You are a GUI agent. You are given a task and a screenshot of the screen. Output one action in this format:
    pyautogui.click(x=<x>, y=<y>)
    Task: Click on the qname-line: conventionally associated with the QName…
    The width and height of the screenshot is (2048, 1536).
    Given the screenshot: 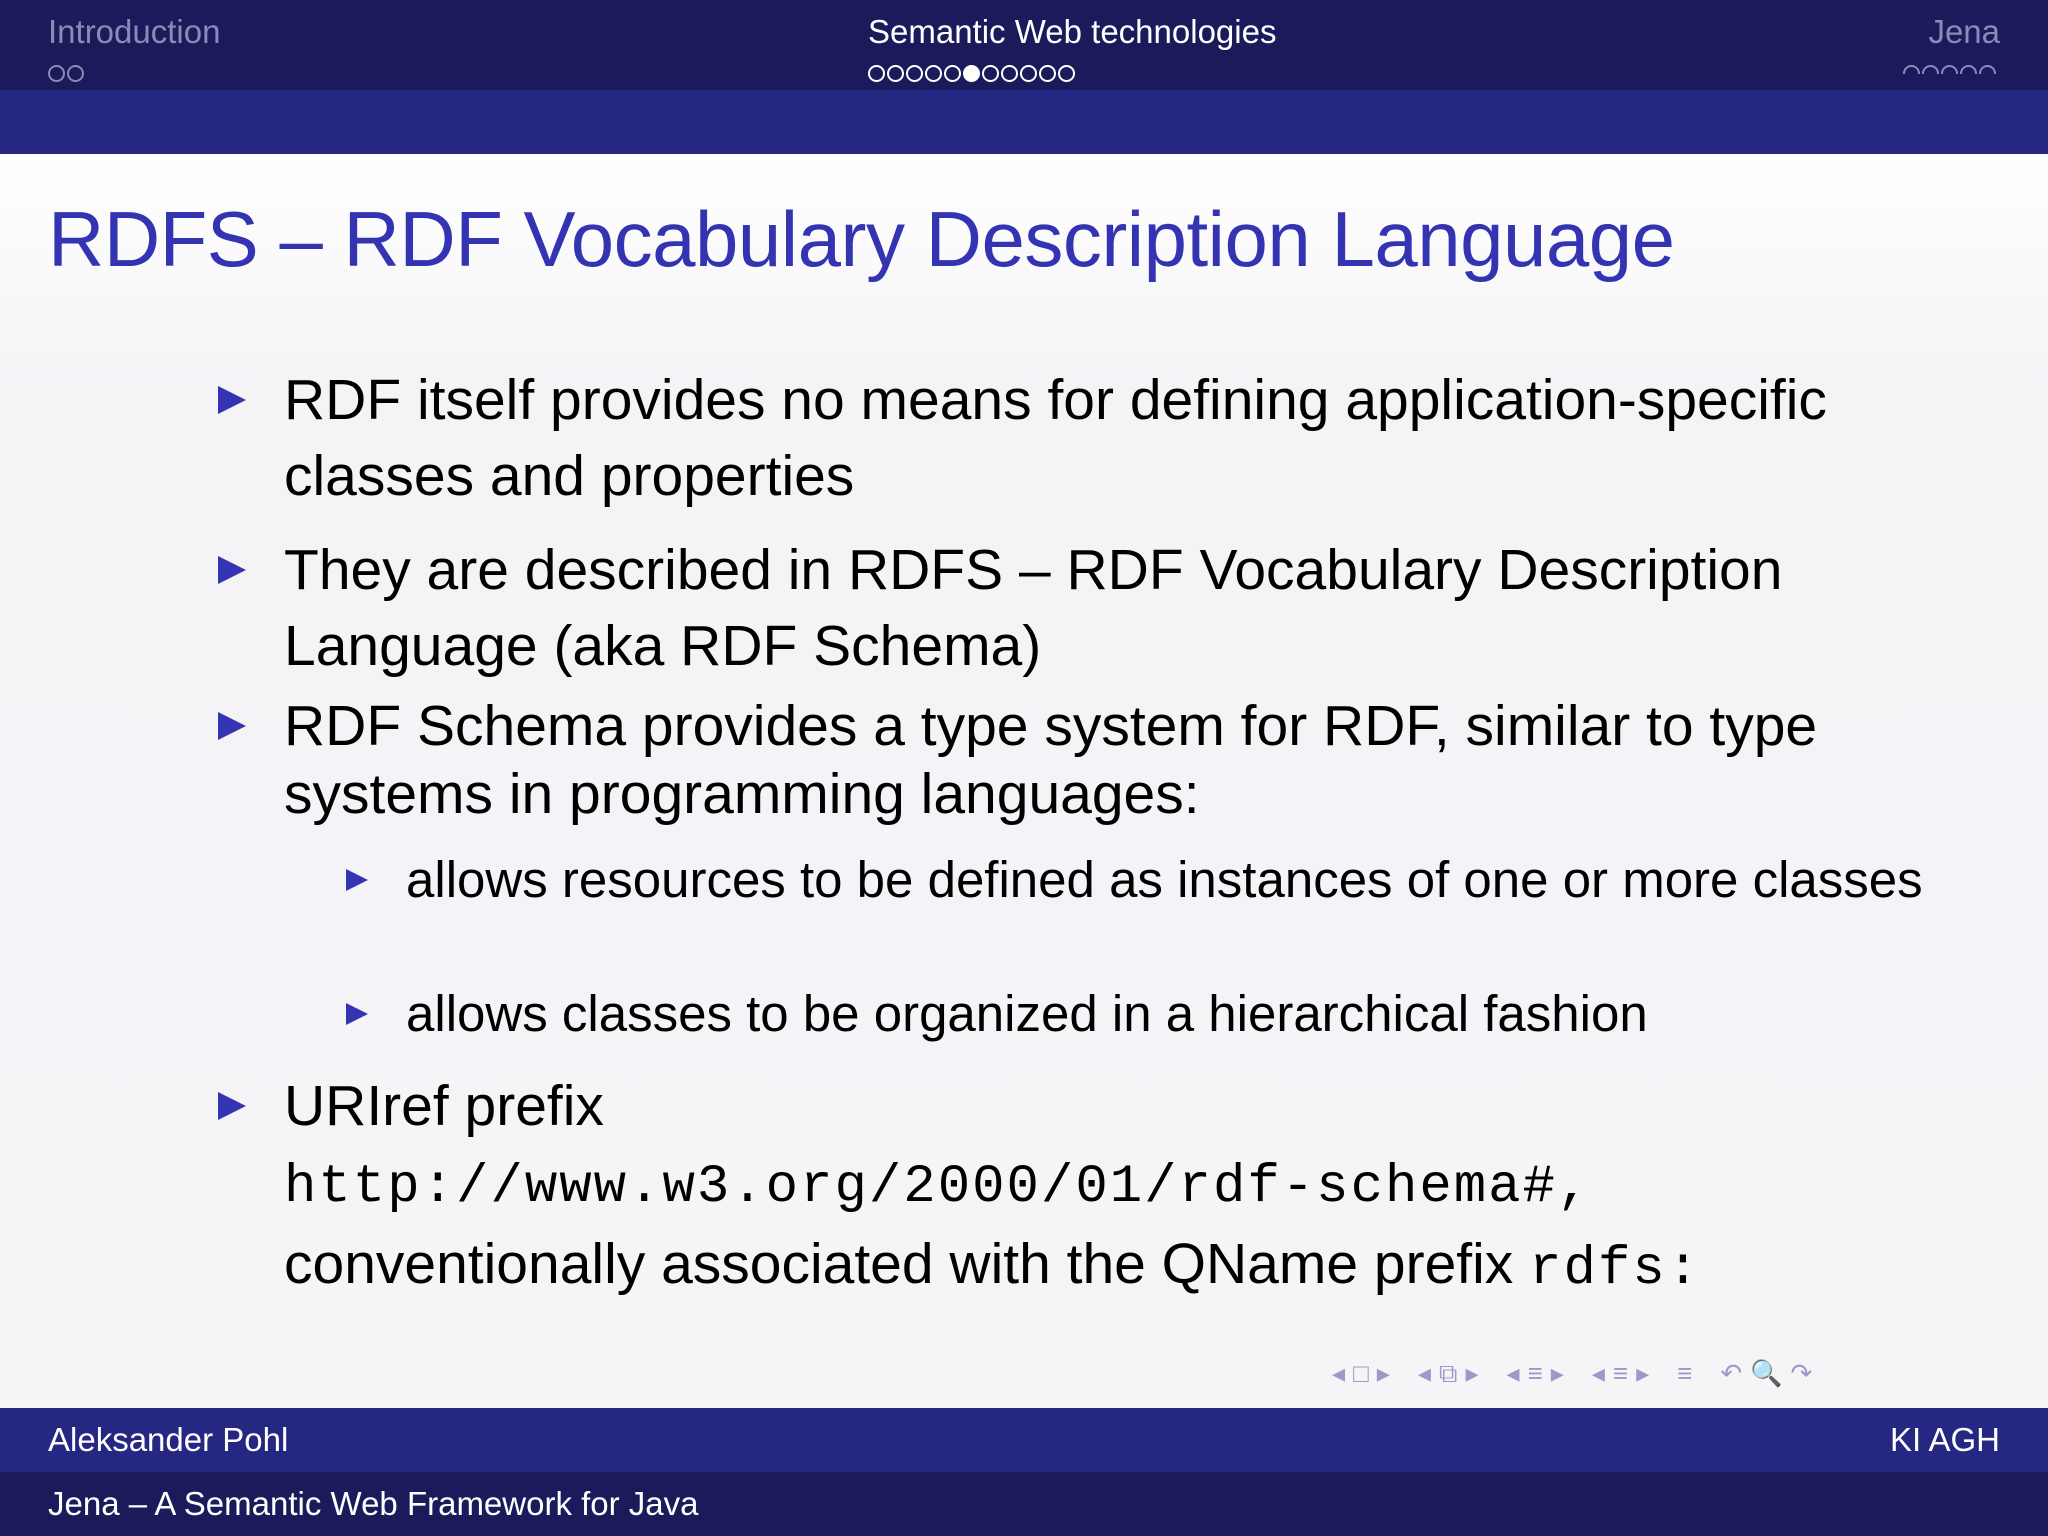 What is the action you would take?
    pyautogui.click(x=1131, y=1267)
    